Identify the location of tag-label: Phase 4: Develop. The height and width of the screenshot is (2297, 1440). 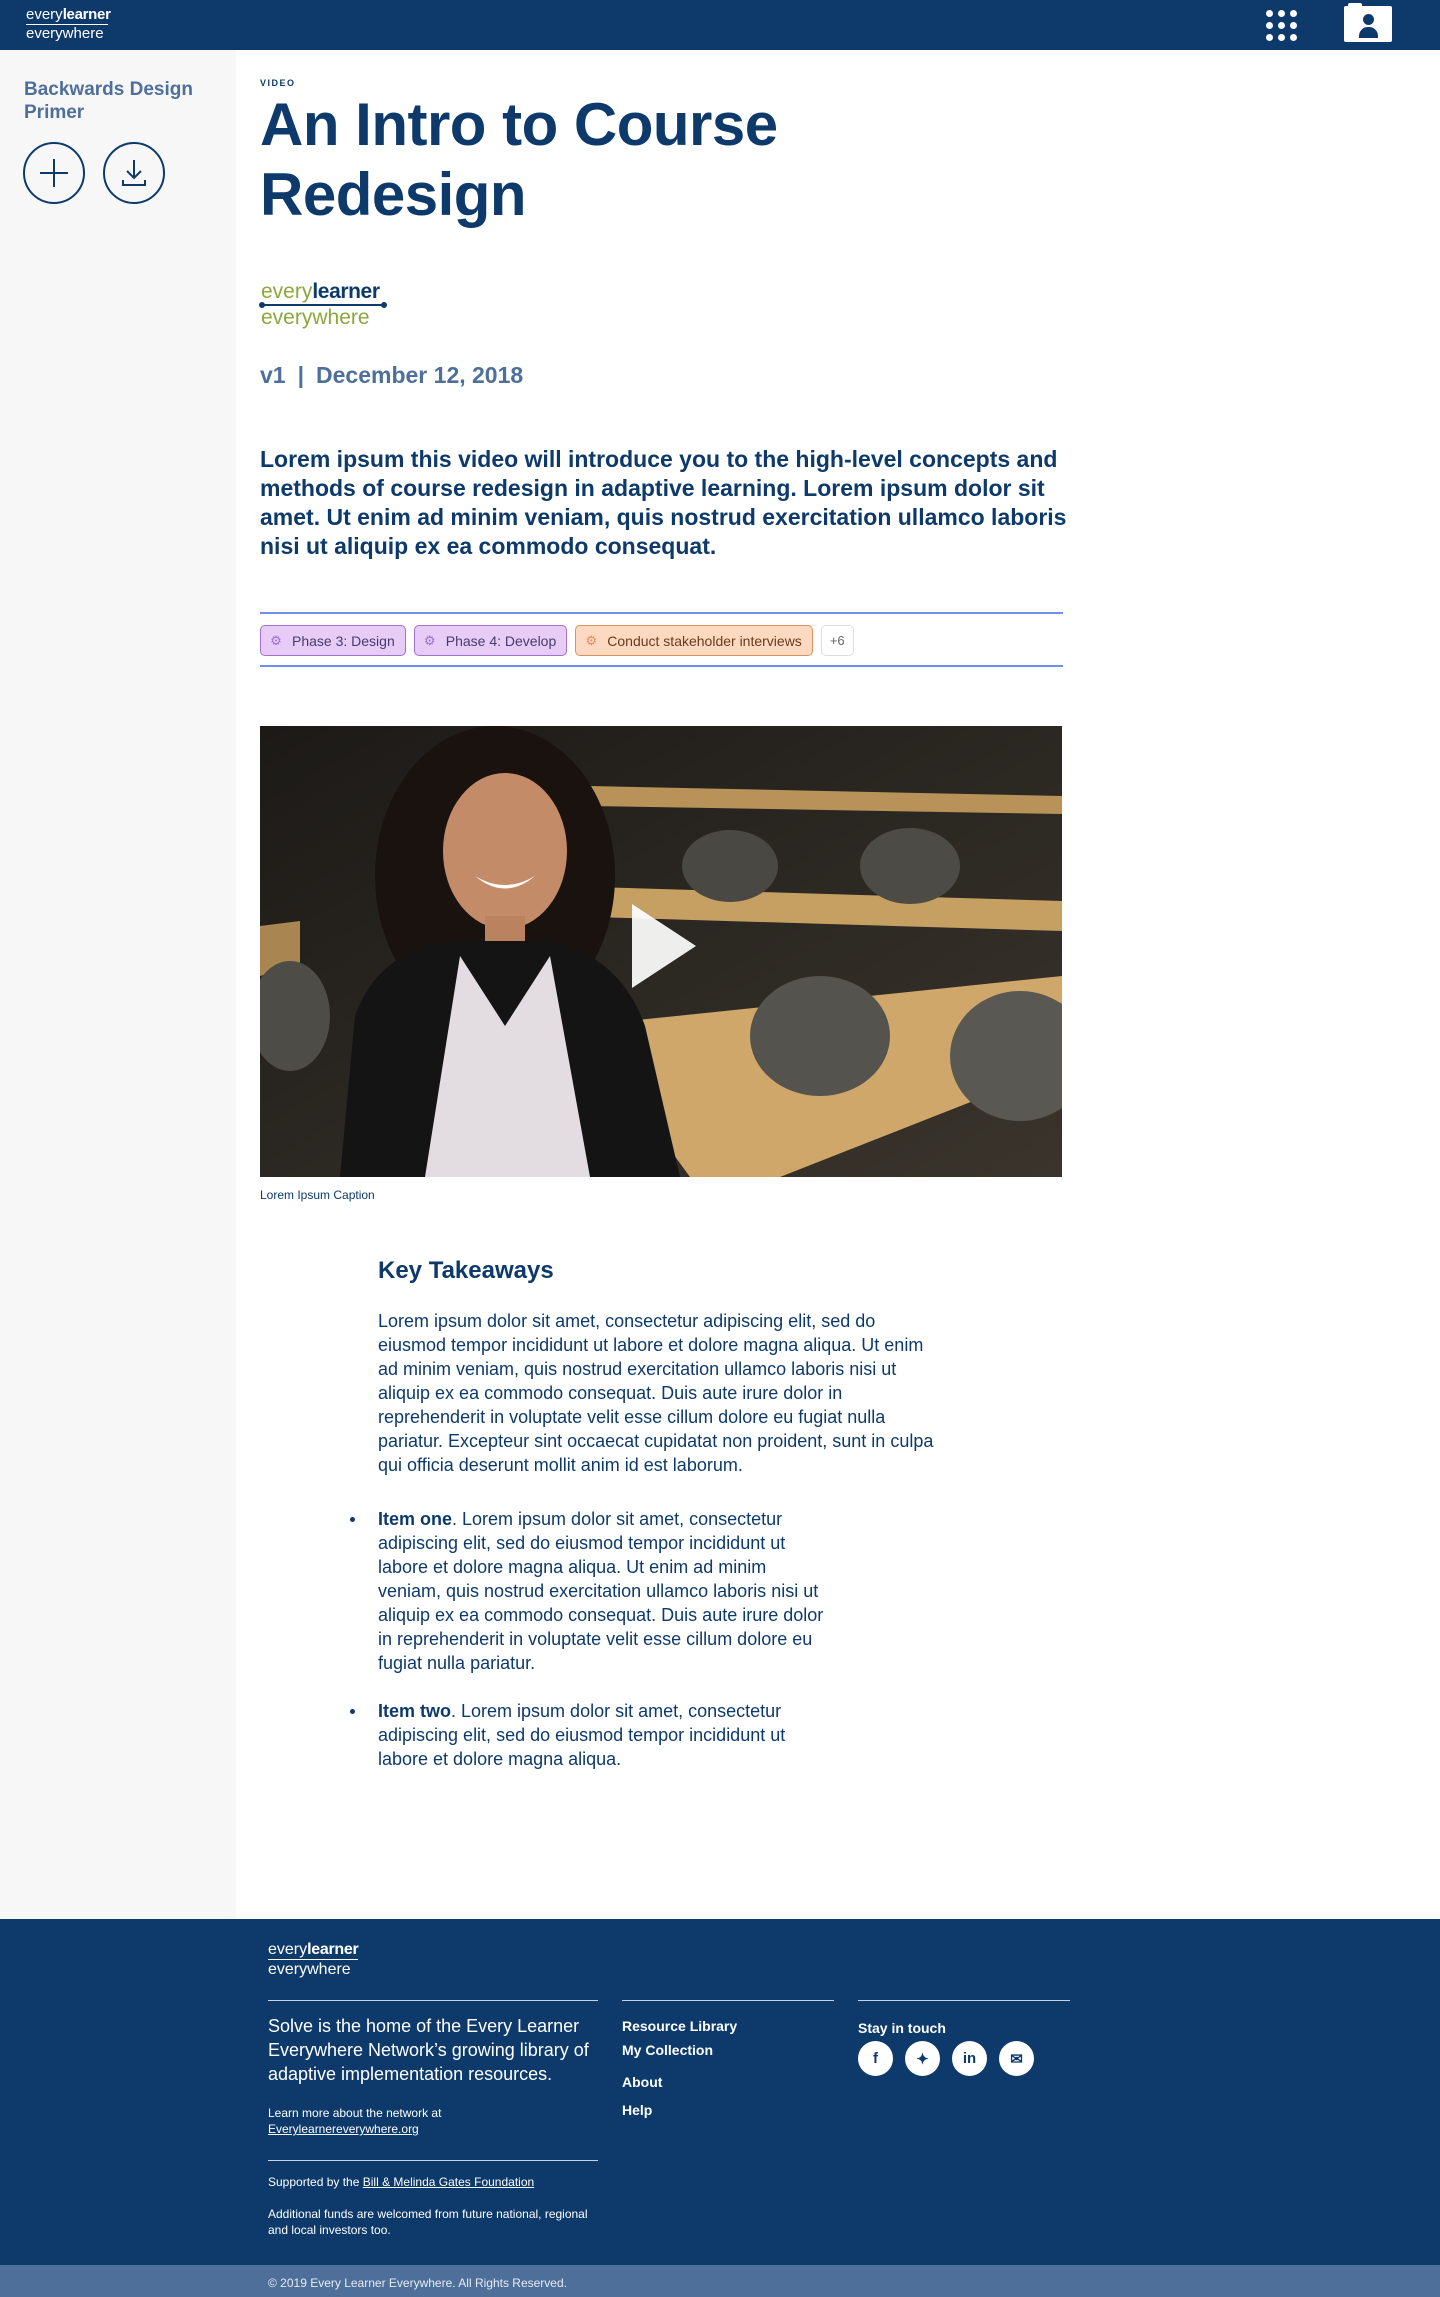
(501, 640).